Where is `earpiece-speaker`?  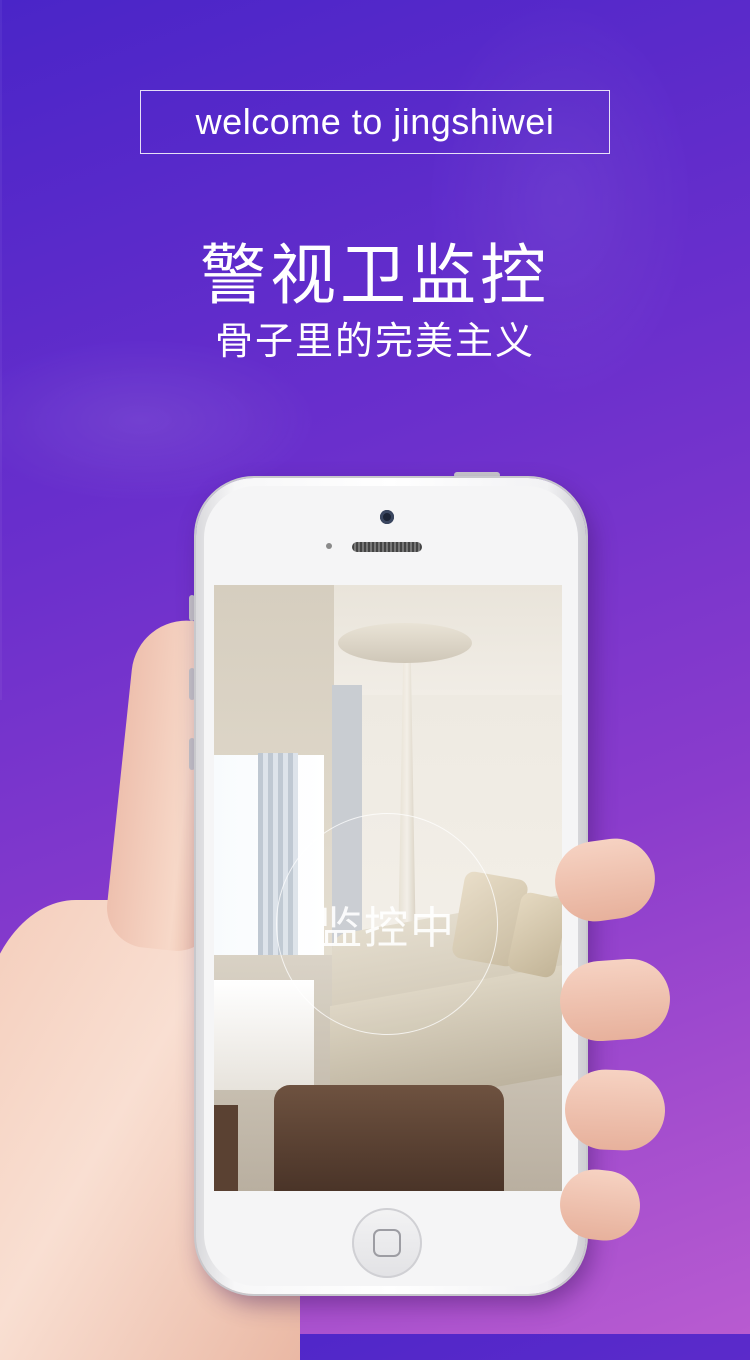 earpiece-speaker is located at coordinates (387, 547).